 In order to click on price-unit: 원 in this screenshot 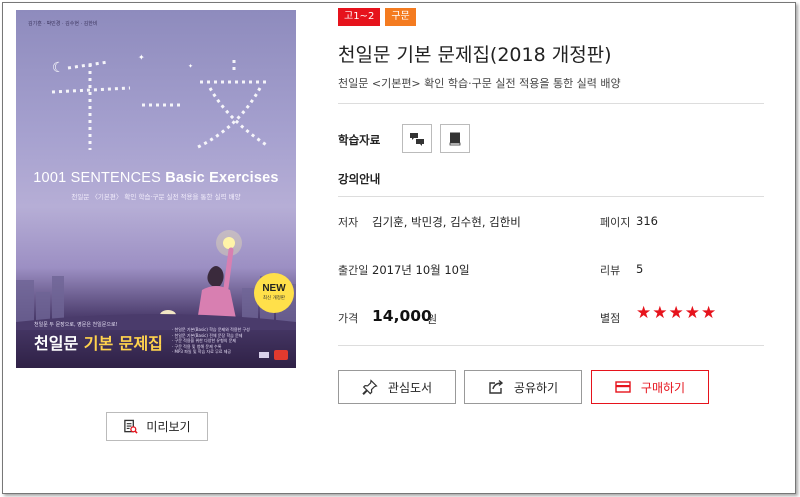, I will do `click(432, 319)`.